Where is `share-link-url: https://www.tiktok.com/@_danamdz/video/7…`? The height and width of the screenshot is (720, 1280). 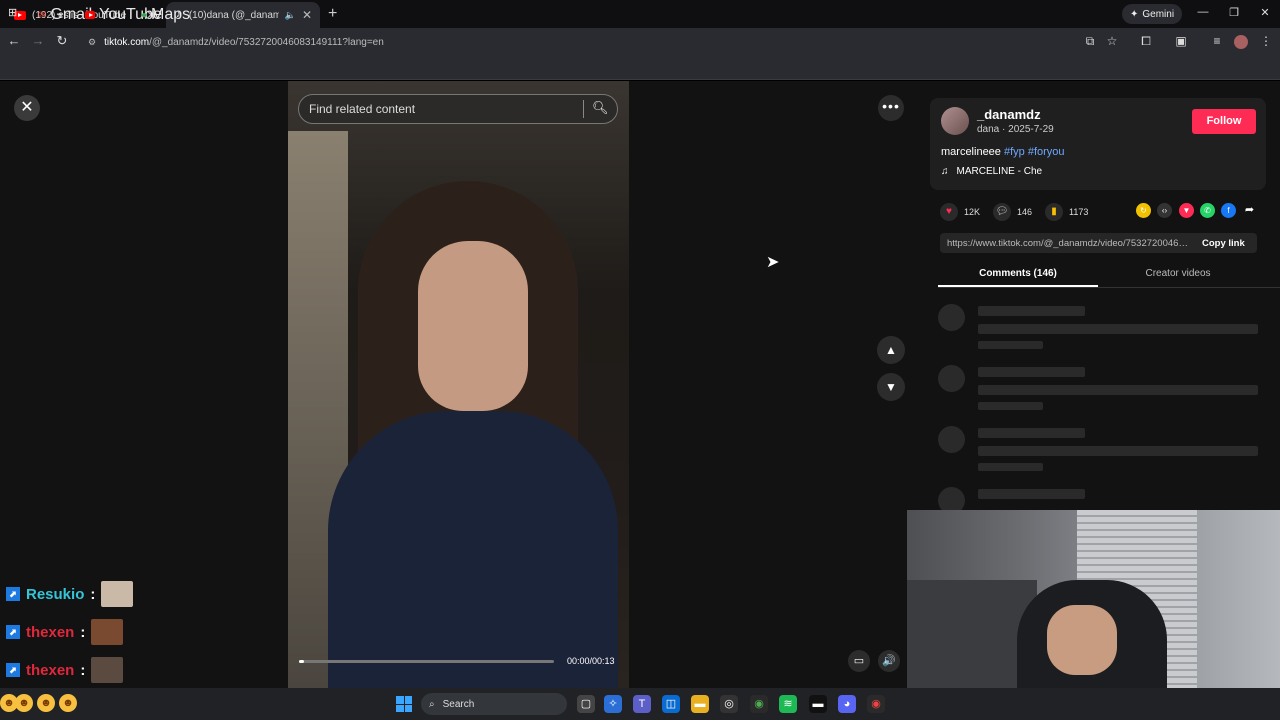 share-link-url: https://www.tiktok.com/@_danamdz/video/7… is located at coordinates (1068, 243).